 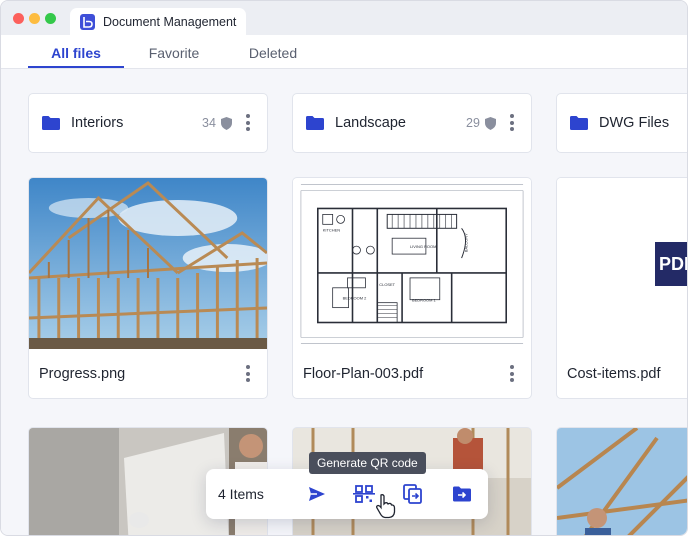 I want to click on maximize-window-button, so click(x=50, y=18).